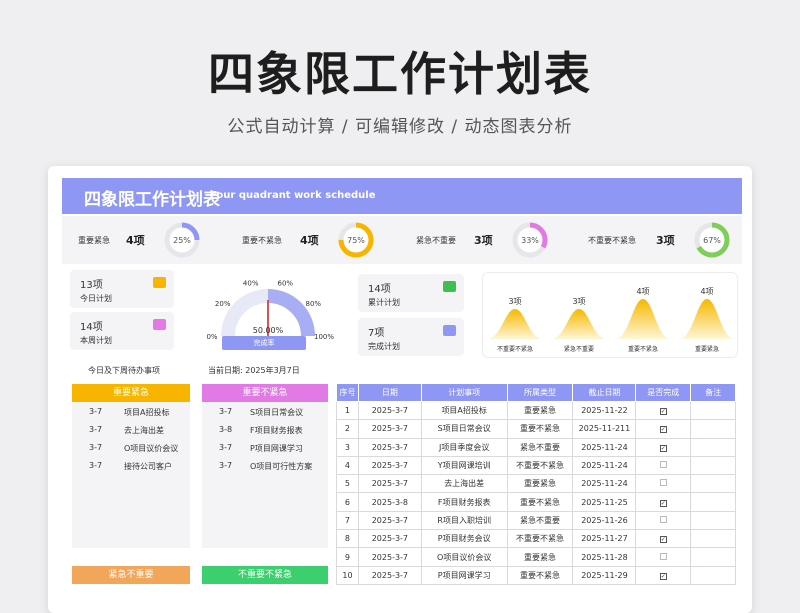 Image resolution: width=800 pixels, height=613 pixels. I want to click on quadrant-important-urgent-header: 重要紧急, so click(131, 393).